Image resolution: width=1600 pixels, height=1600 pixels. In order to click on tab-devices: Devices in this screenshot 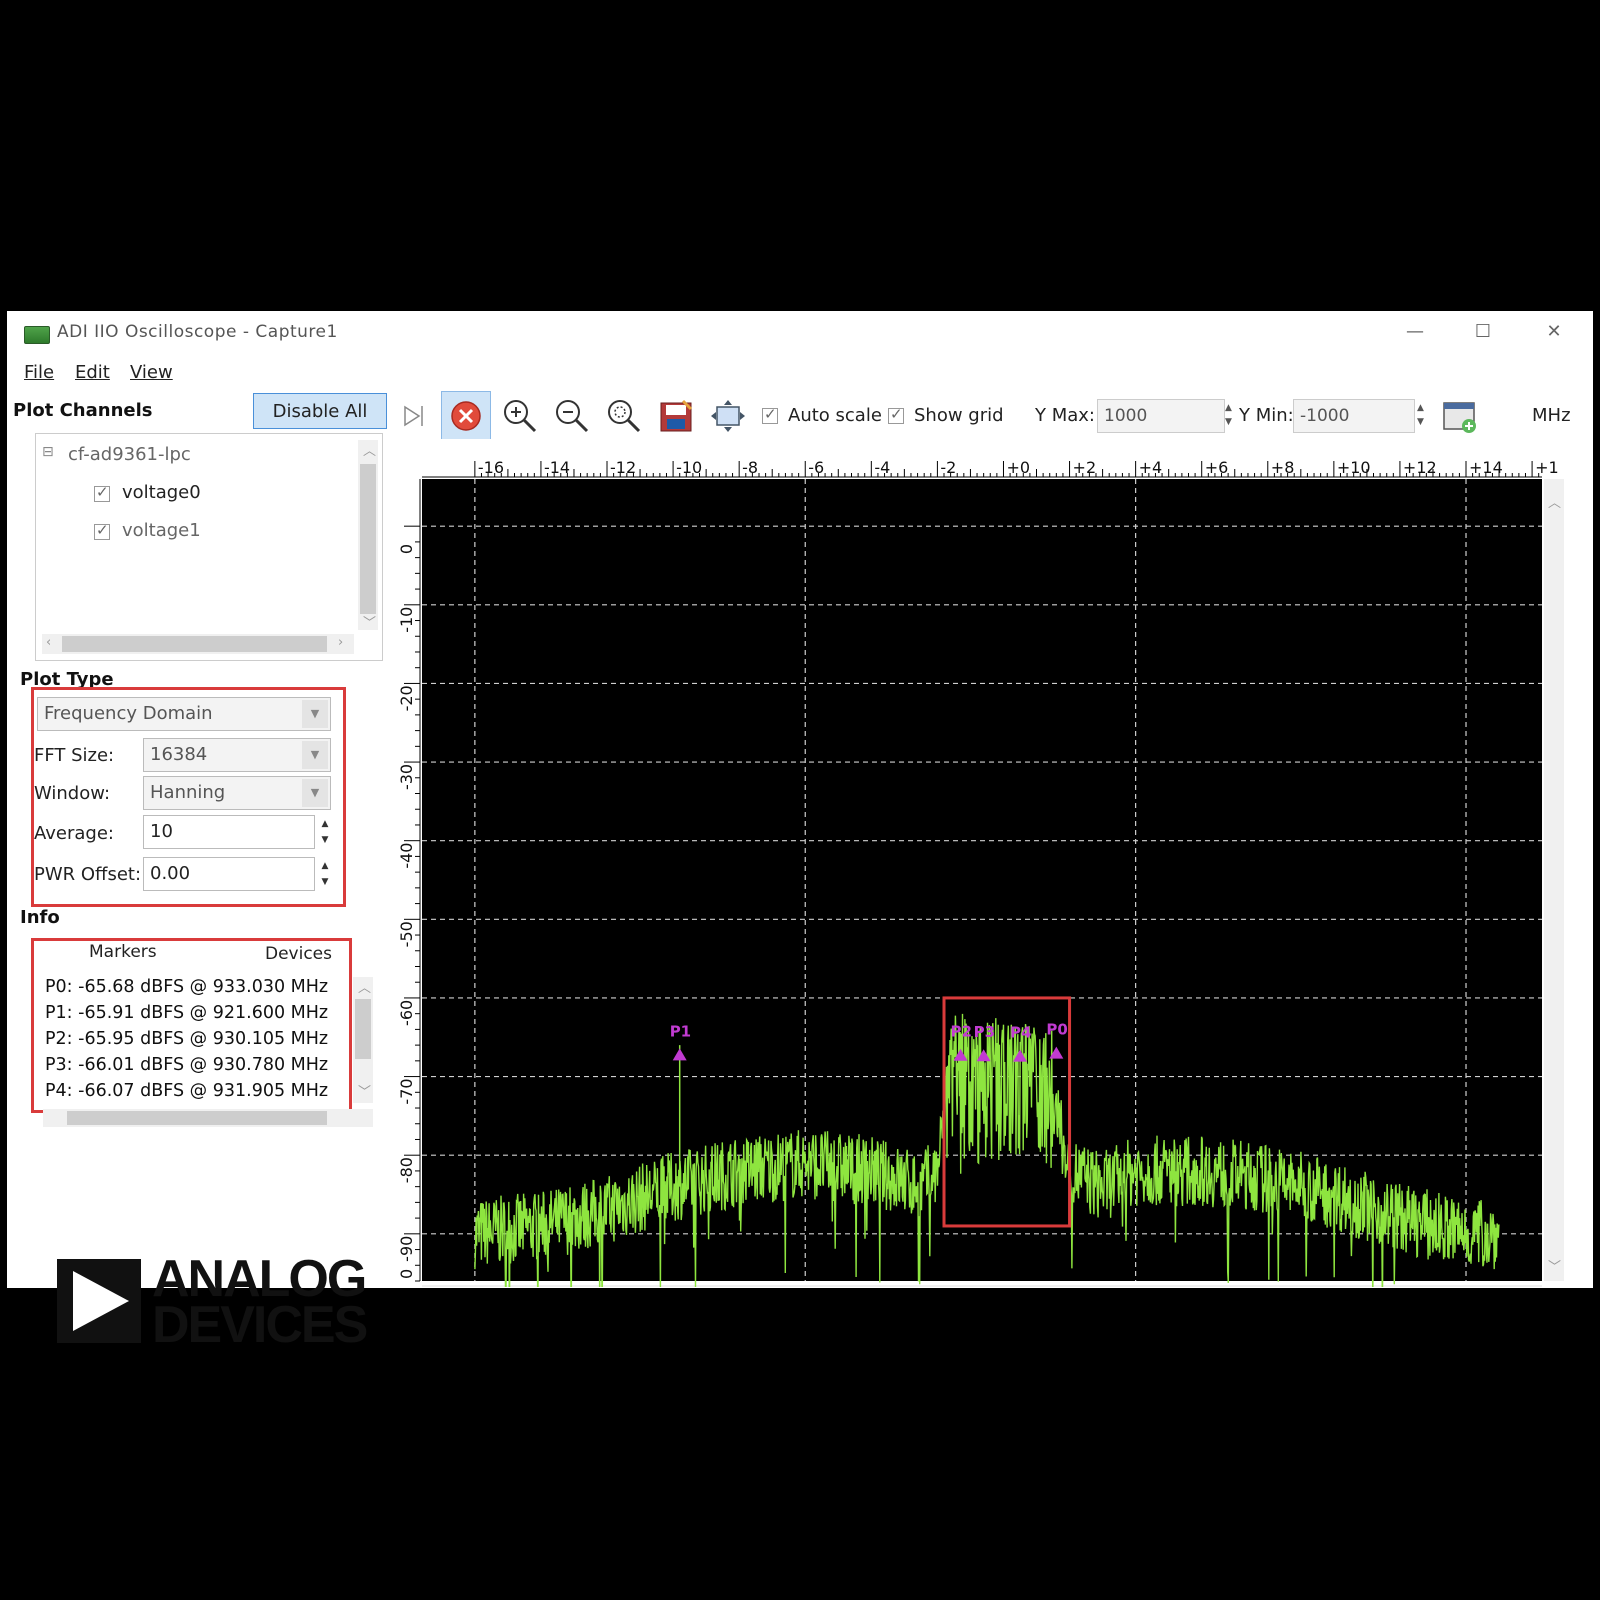, I will do `click(298, 954)`.